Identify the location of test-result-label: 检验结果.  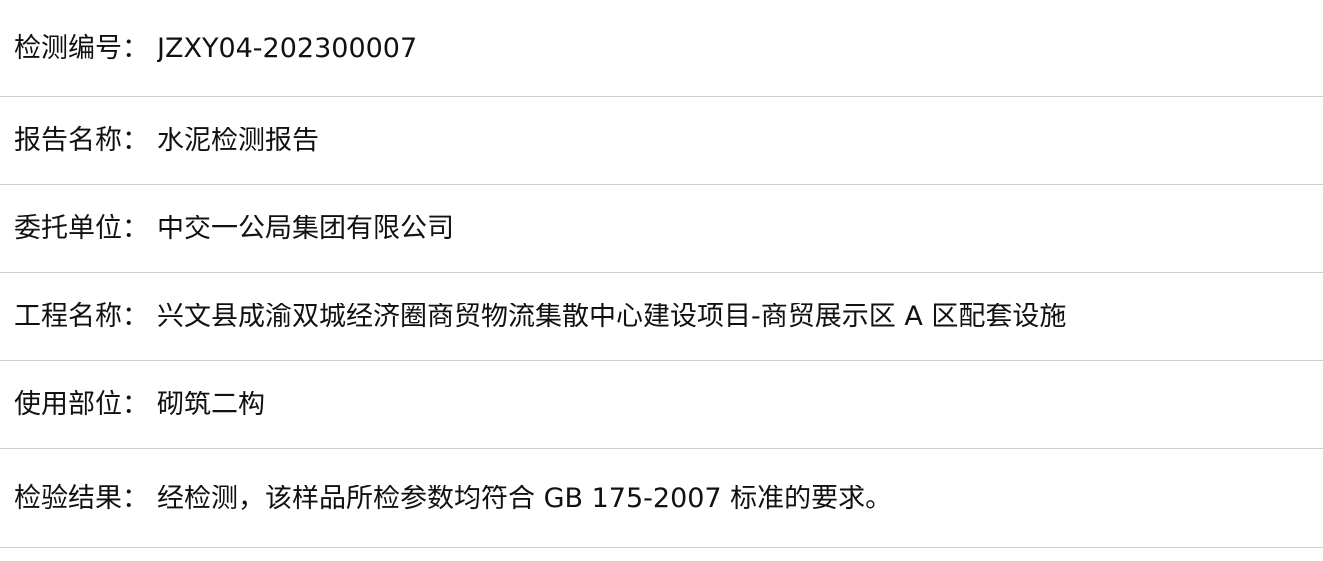
(68, 498).